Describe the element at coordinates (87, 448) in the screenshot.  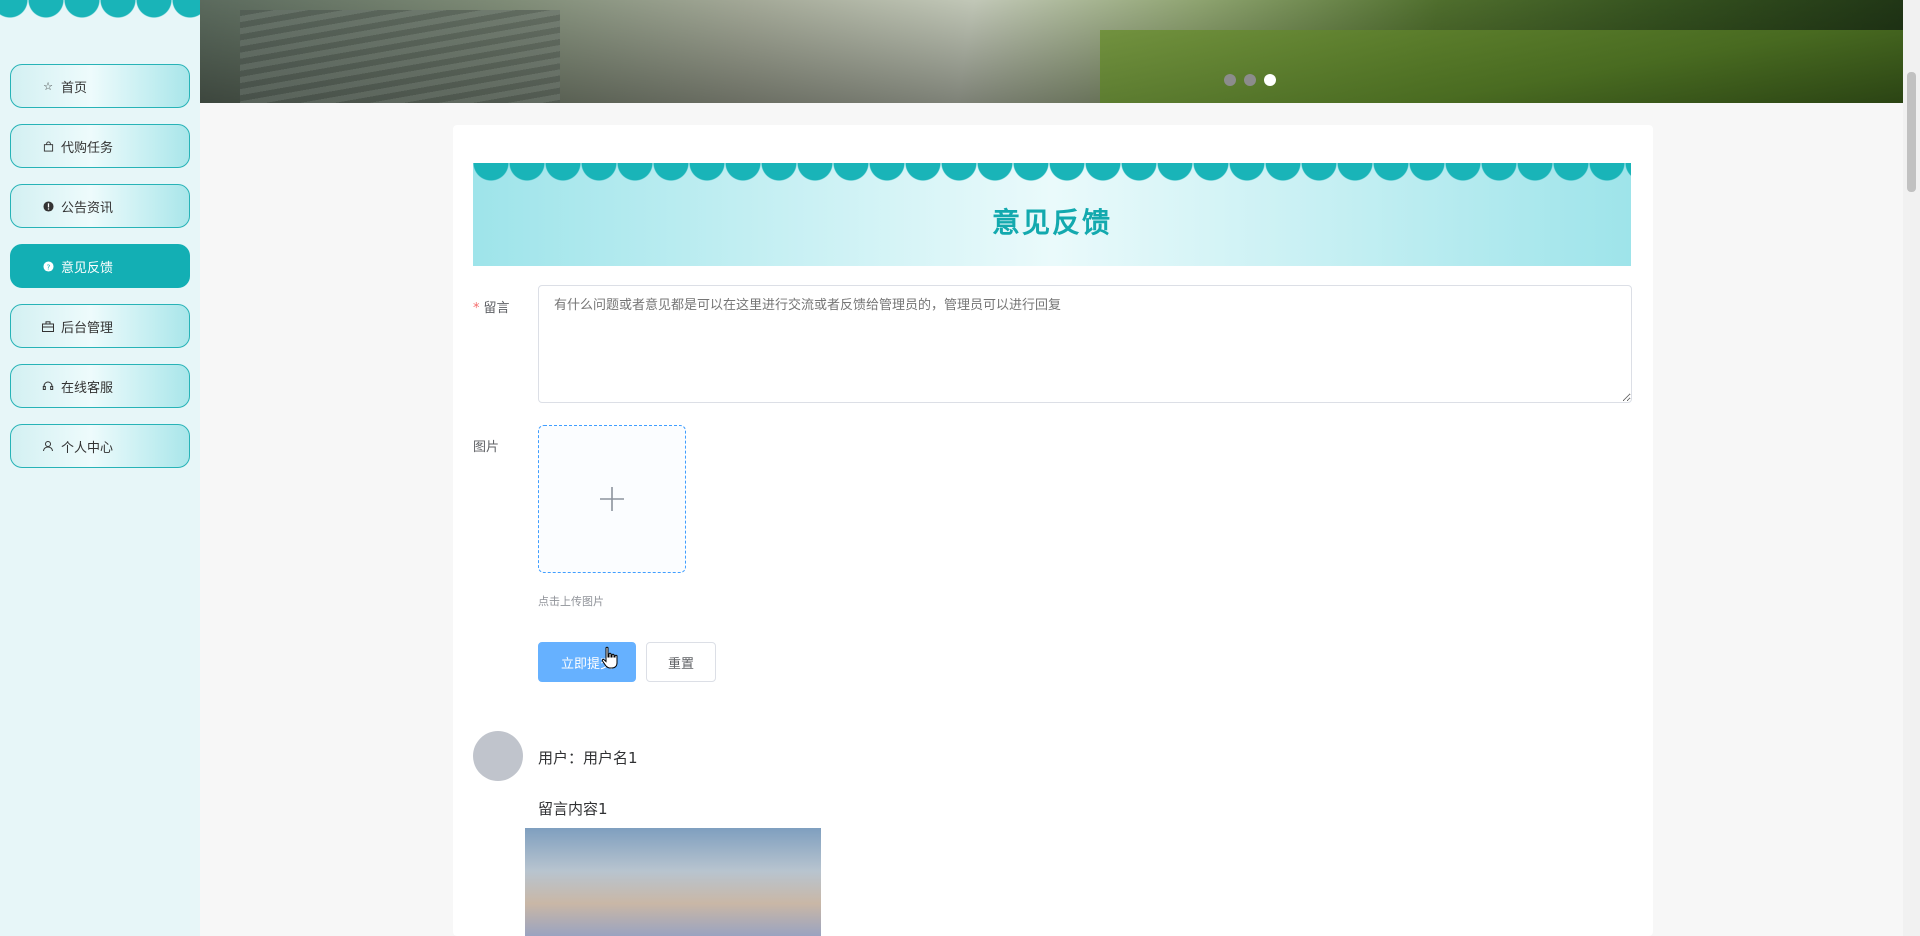
I see `sidebar-item-label: 个人中心` at that location.